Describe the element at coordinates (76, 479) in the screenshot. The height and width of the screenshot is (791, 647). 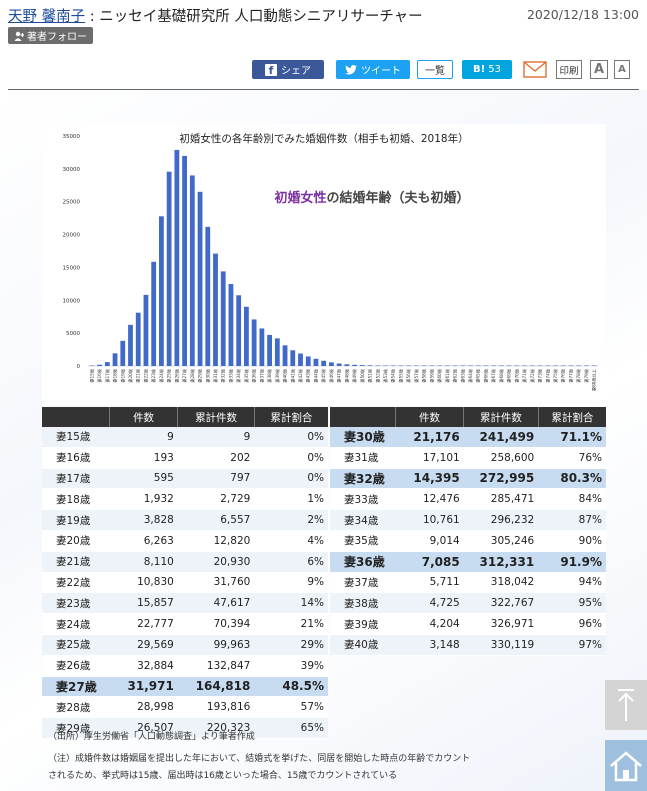
I see `row-label: 妻17歳` at that location.